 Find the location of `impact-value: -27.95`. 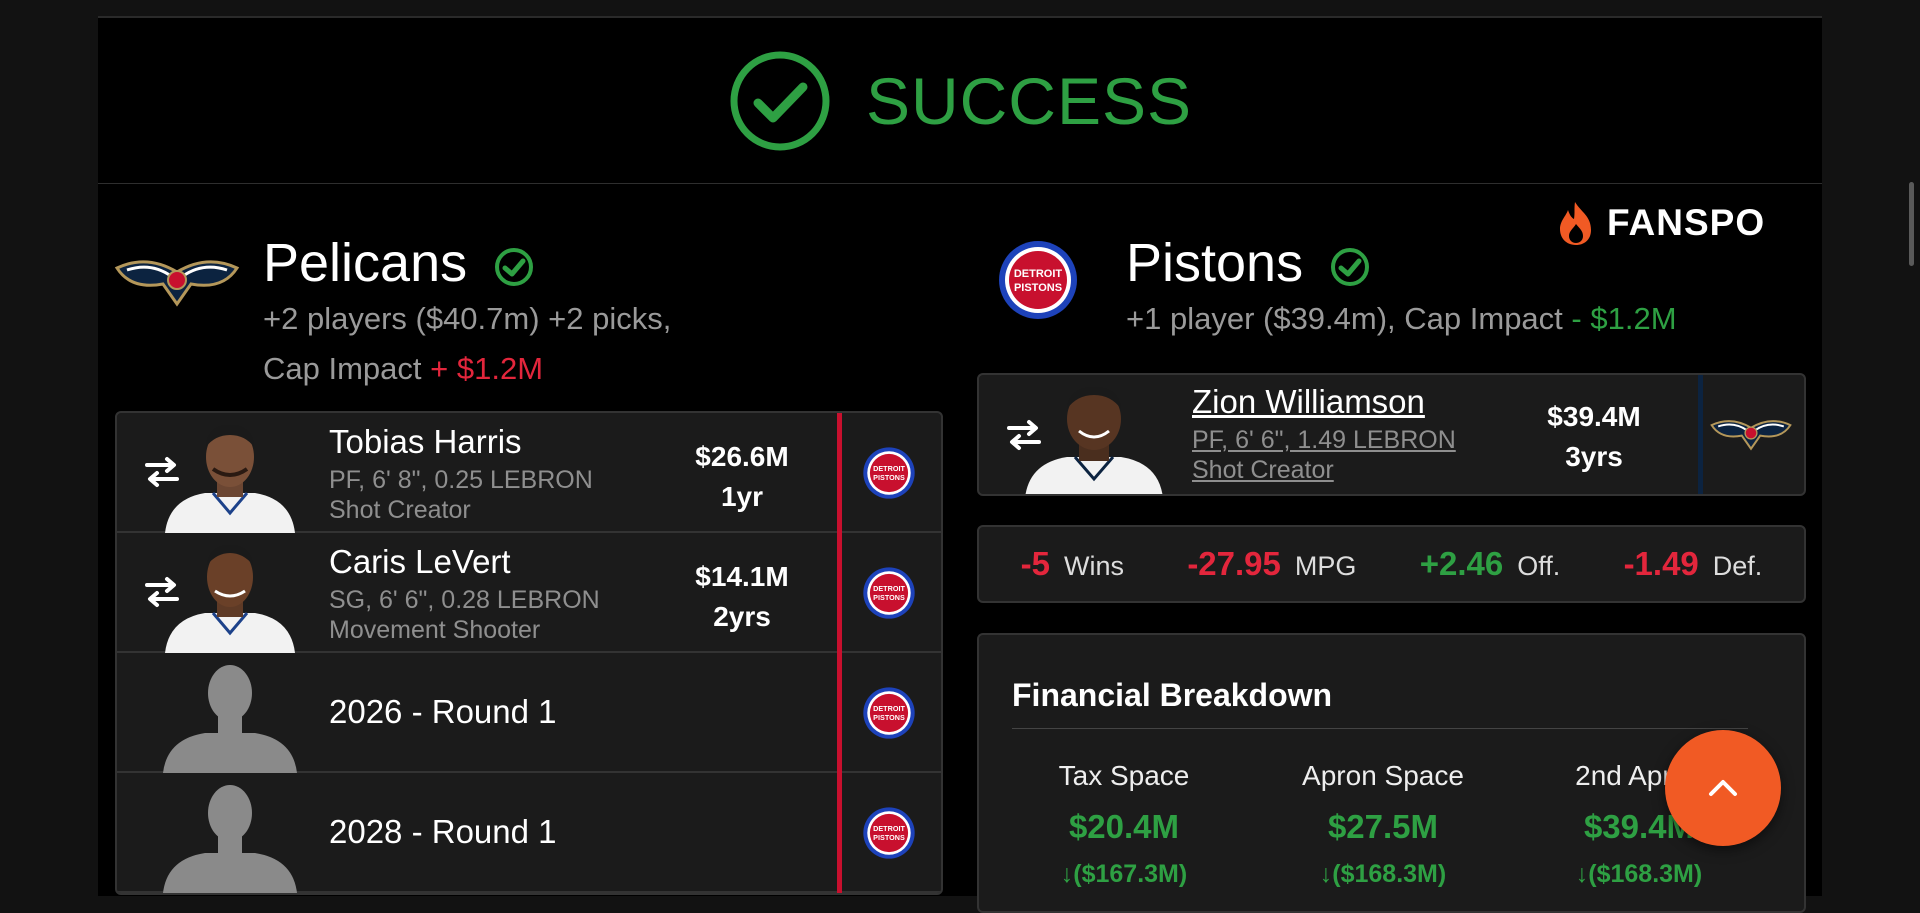

impact-value: -27.95 is located at coordinates (1234, 563).